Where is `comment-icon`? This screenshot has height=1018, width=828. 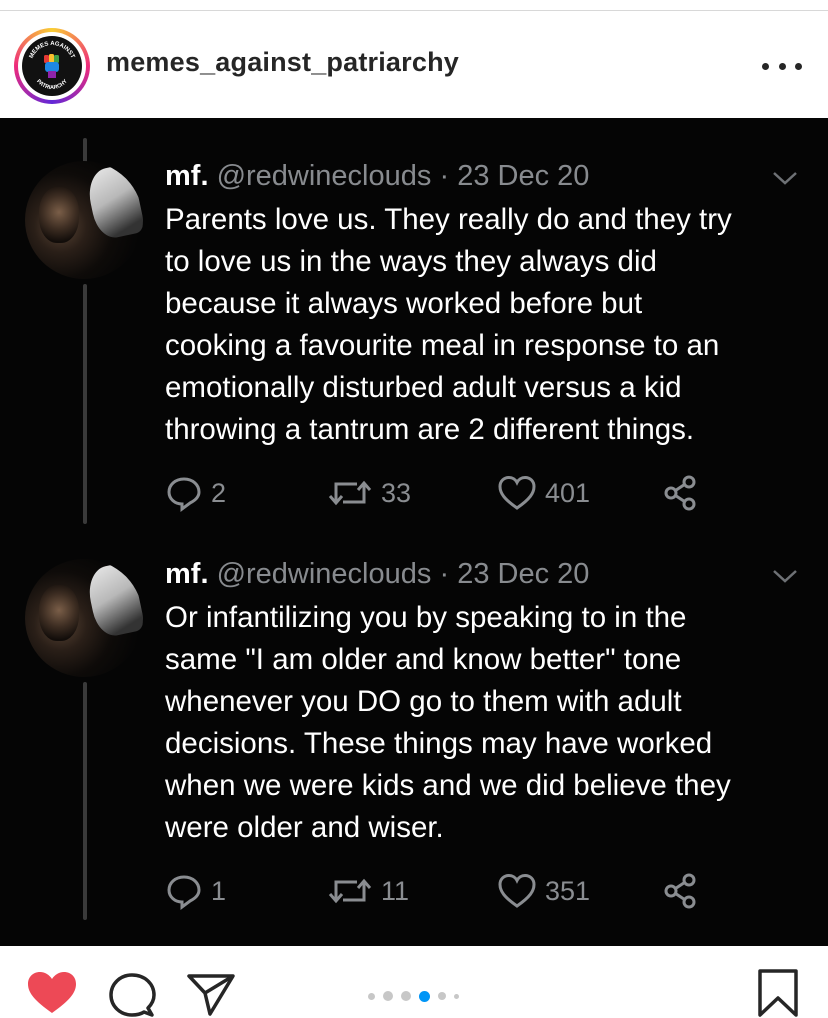
comment-icon is located at coordinates (132, 995).